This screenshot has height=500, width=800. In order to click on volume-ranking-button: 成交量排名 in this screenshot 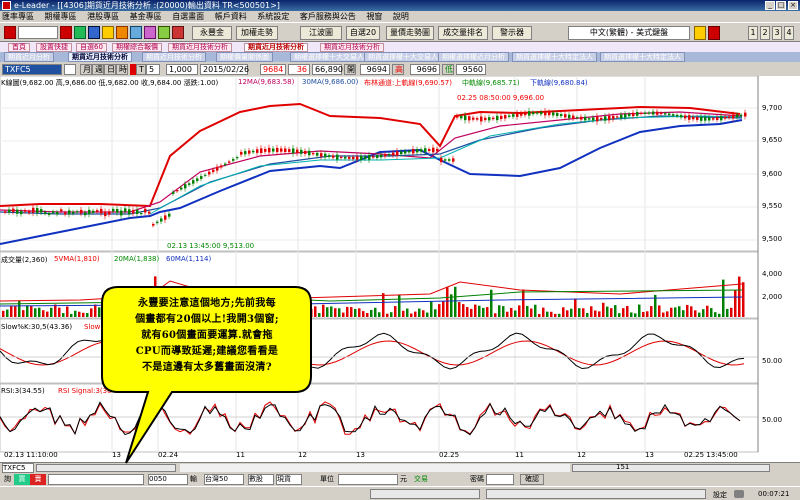, I will do `click(463, 33)`.